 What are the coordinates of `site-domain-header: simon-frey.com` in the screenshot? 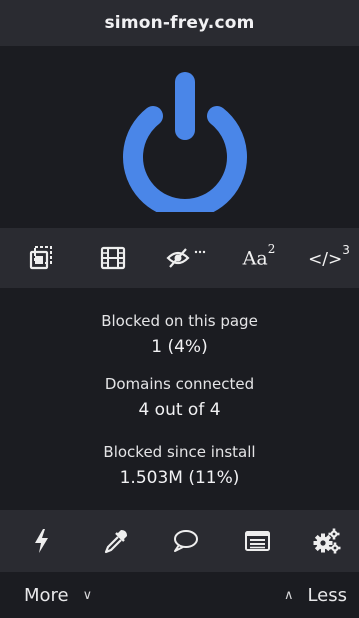 It's located at (179, 23).